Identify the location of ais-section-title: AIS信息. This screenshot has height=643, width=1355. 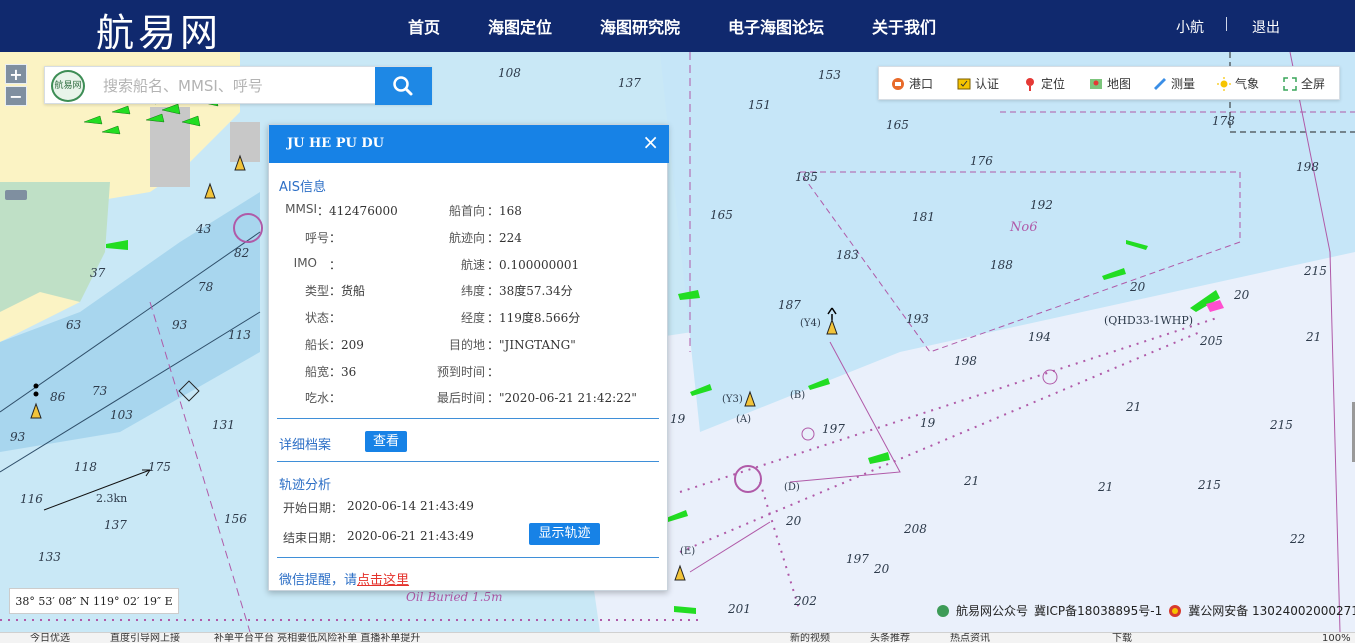
(302, 187).